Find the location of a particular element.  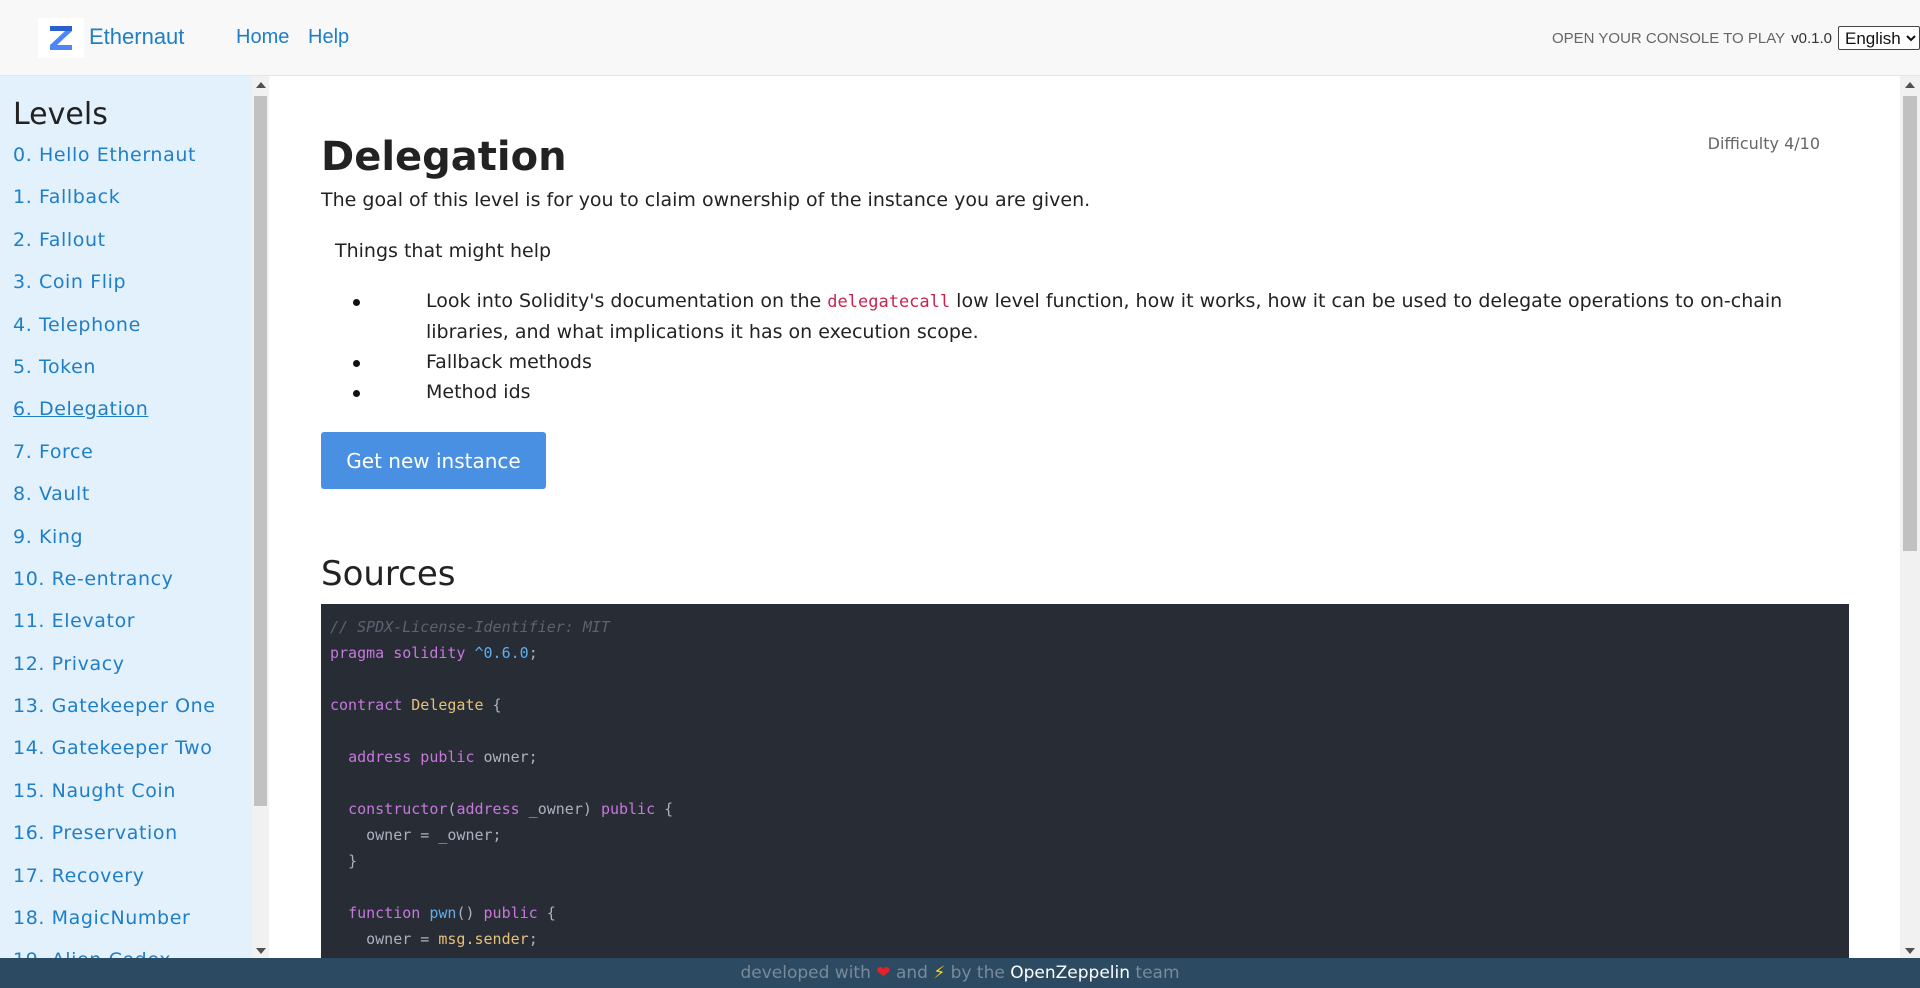

code-builtin: msg.sender is located at coordinates (483, 939).